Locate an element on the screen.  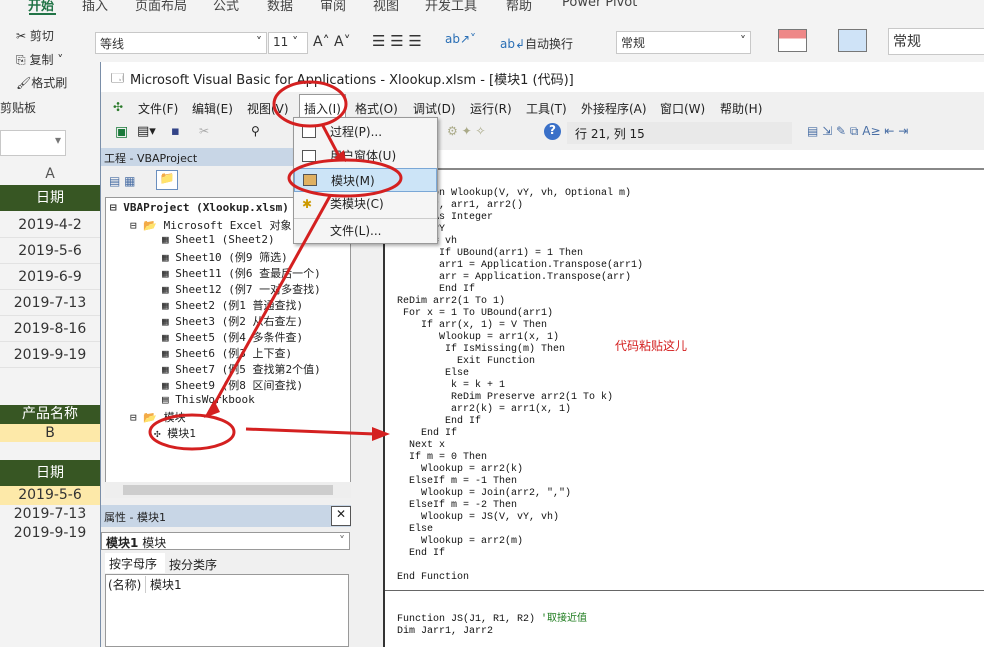
toolbar-icons: ⚙ ✦ ✧ is located at coordinates (466, 131).